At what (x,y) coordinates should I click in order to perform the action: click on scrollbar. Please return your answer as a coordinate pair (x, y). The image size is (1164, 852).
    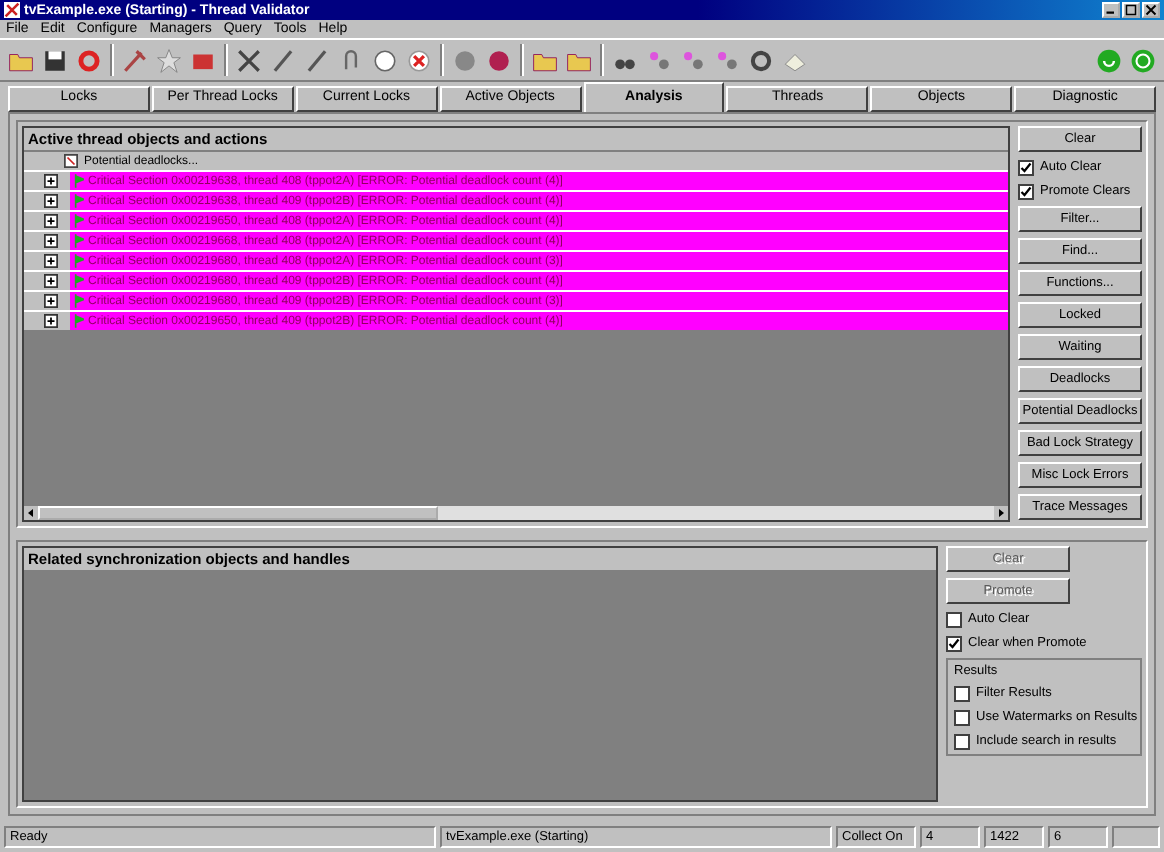
    Looking at the image, I should click on (516, 513).